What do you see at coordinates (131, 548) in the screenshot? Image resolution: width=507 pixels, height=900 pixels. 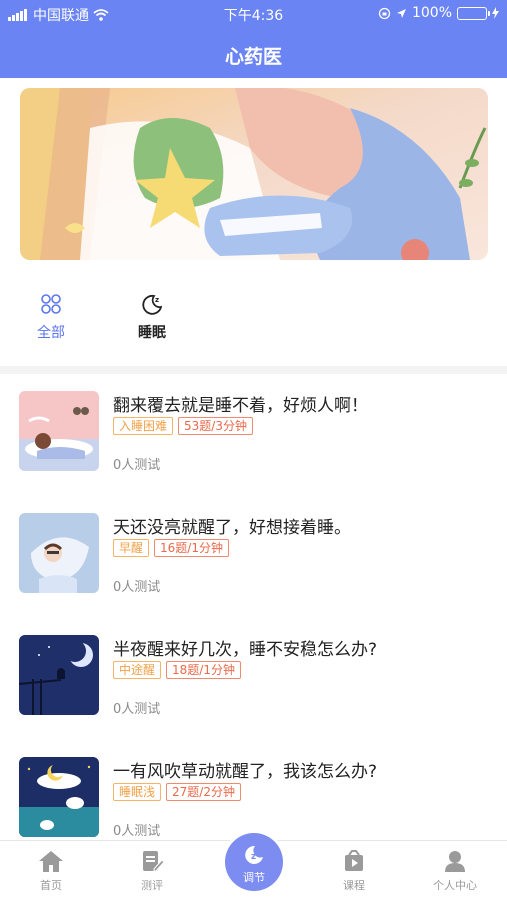 I see `category-tag: 早醒` at bounding box center [131, 548].